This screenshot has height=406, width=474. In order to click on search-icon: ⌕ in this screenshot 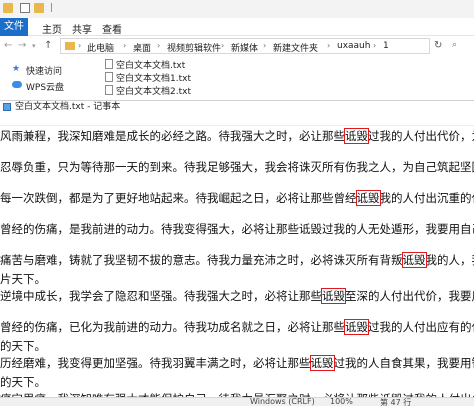, I will do `click(454, 45)`.